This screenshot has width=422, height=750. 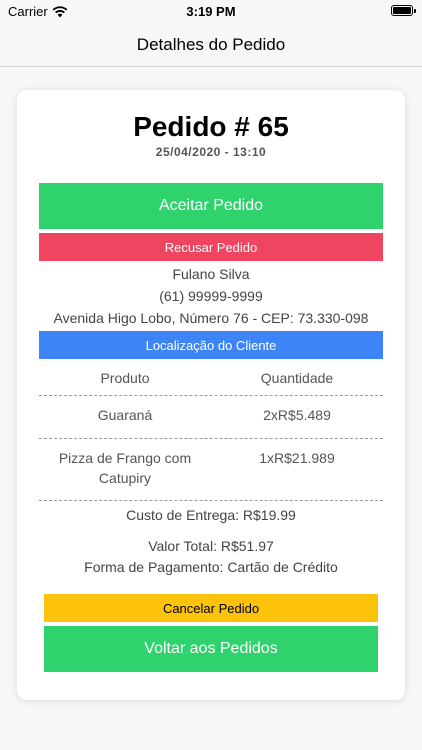 What do you see at coordinates (125, 378) in the screenshot?
I see `column-header-product: Produto` at bounding box center [125, 378].